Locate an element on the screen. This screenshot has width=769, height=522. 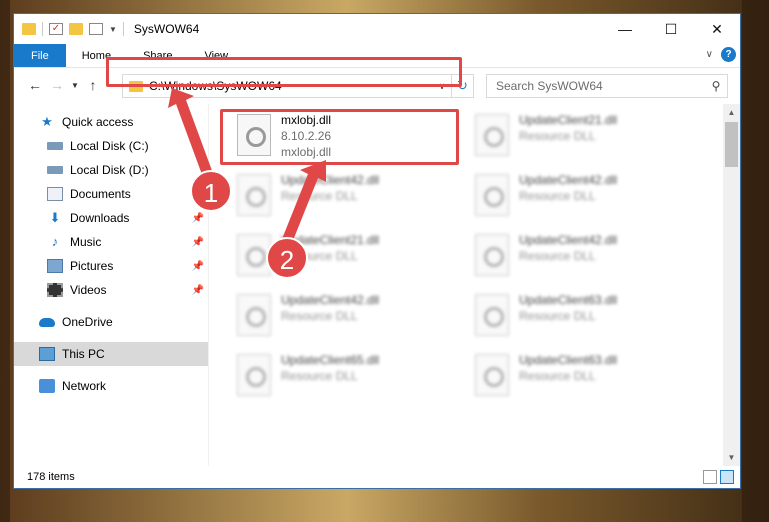
step-badge-2: 2 is located at coordinates (287, 258).